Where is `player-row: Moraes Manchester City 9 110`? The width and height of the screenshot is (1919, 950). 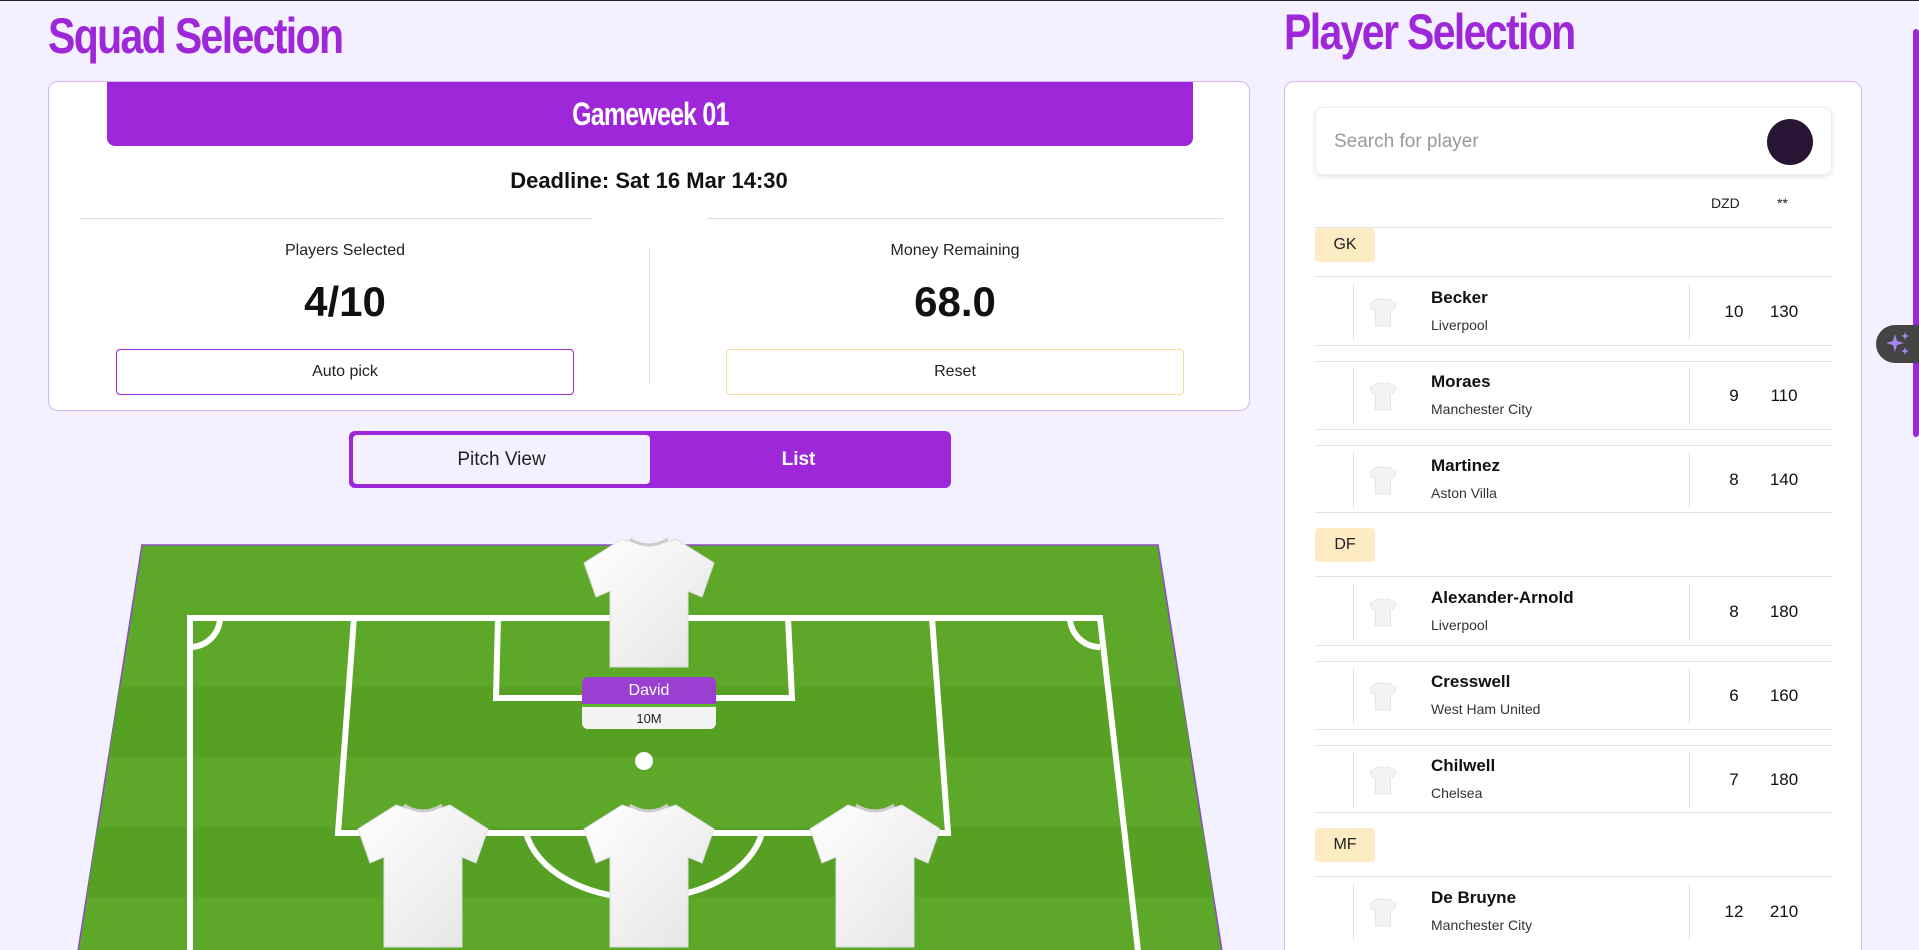 player-row: Moraes Manchester City 9 110 is located at coordinates (1573, 396).